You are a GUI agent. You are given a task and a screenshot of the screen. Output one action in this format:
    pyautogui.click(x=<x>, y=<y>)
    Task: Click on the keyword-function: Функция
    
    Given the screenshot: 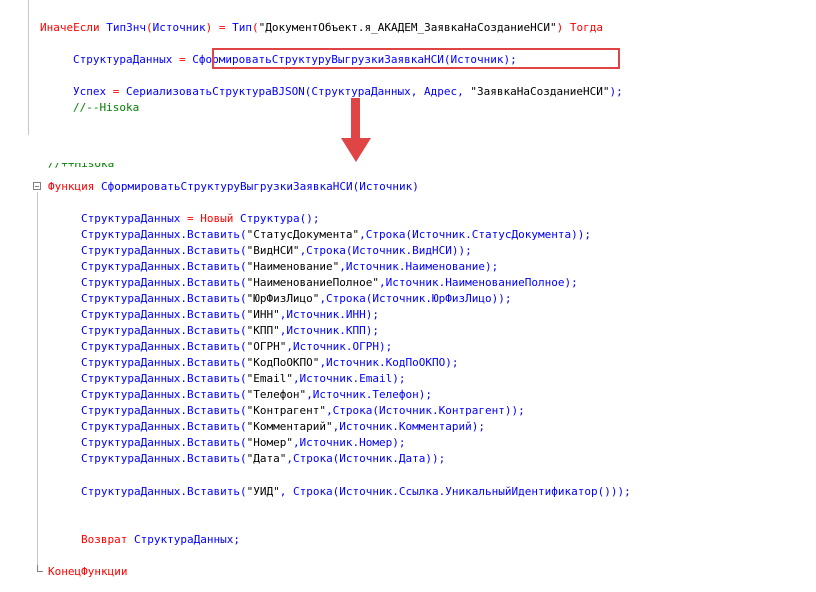 What is the action you would take?
    pyautogui.click(x=71, y=186)
    